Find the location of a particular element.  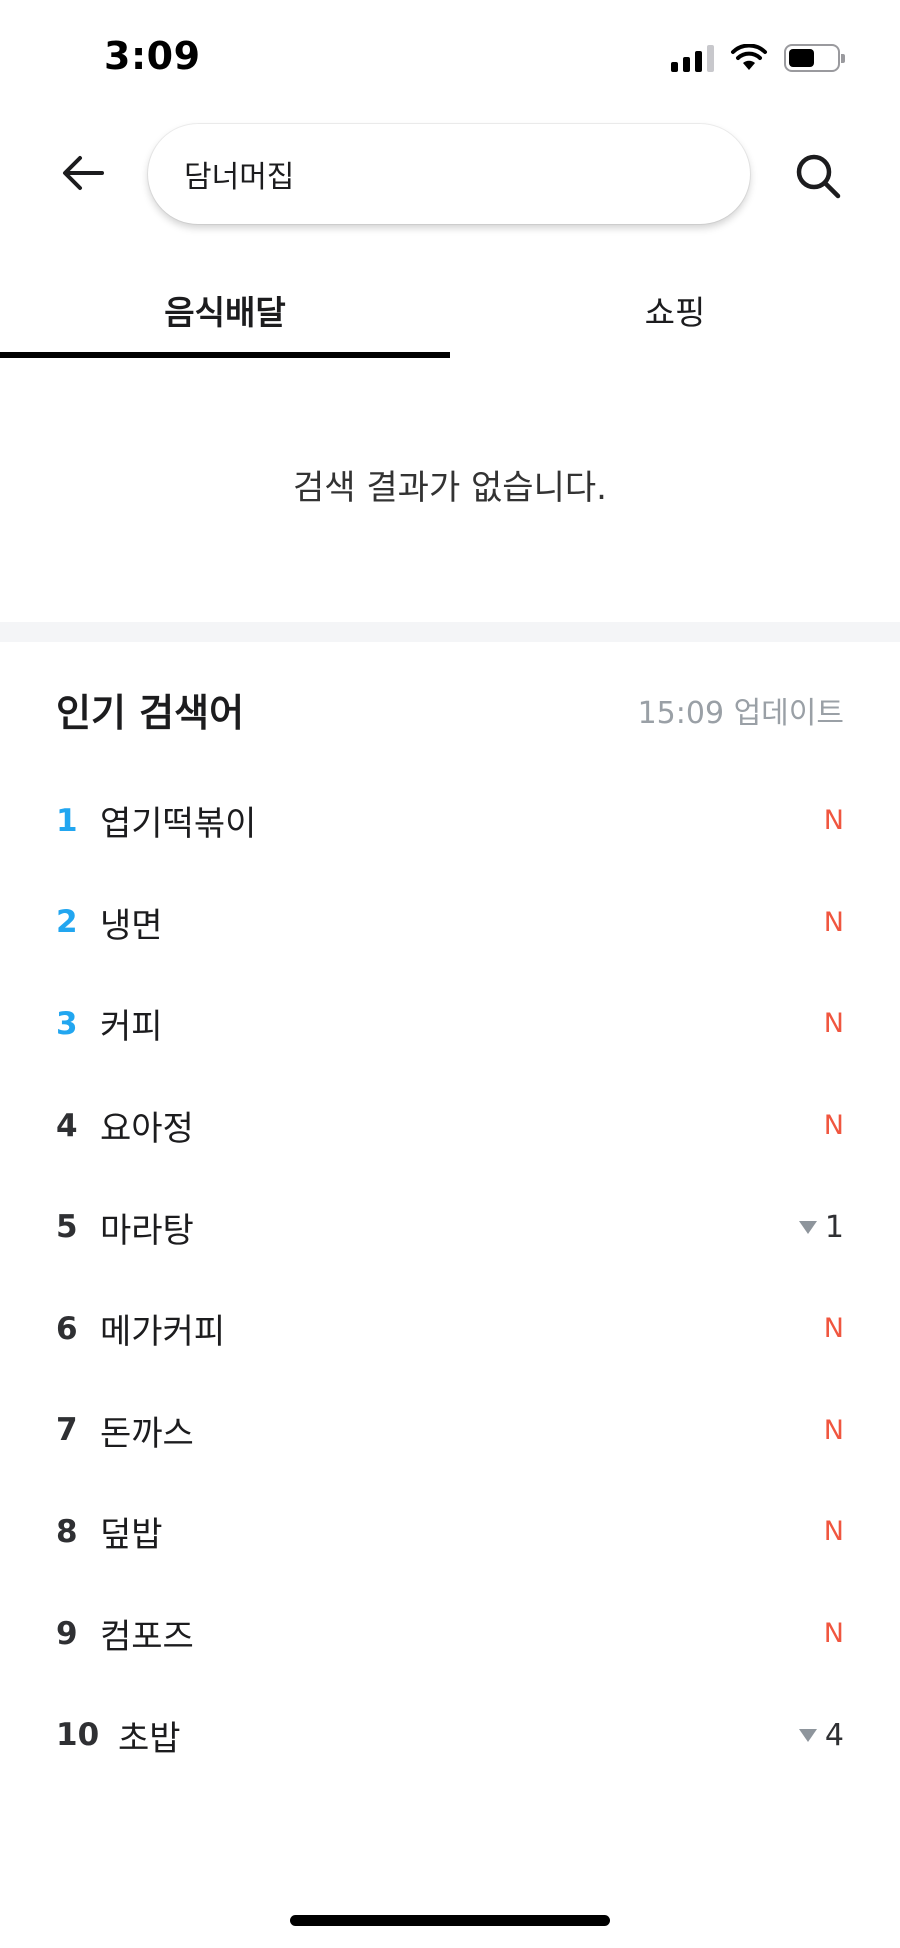

popular-search-item: 3 커피 N is located at coordinates (450, 1024).